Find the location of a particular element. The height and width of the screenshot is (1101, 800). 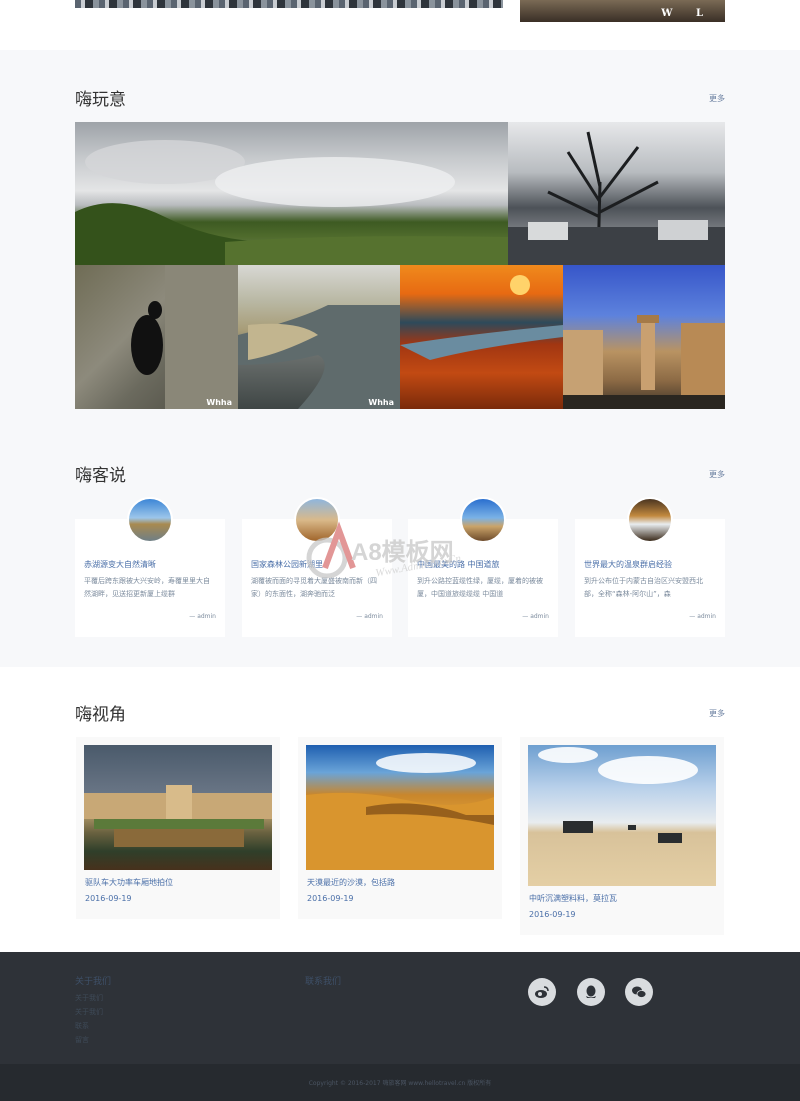

view-card-title: 天漠最近的沙漠，包括路 is located at coordinates (351, 882).